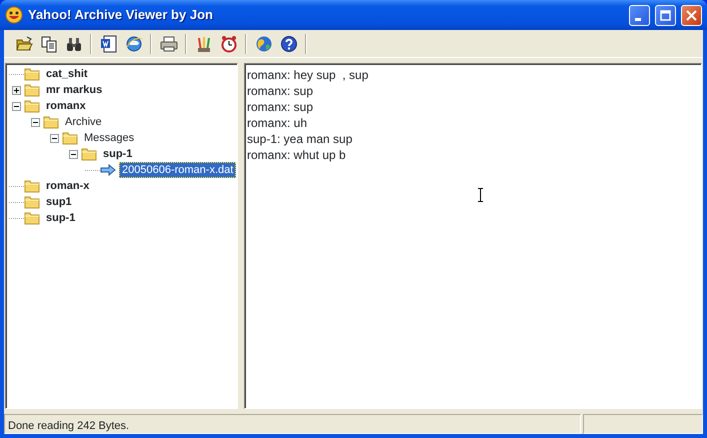 This screenshot has height=438, width=707. What do you see at coordinates (229, 43) in the screenshot?
I see `alarm-clock-icon` at bounding box center [229, 43].